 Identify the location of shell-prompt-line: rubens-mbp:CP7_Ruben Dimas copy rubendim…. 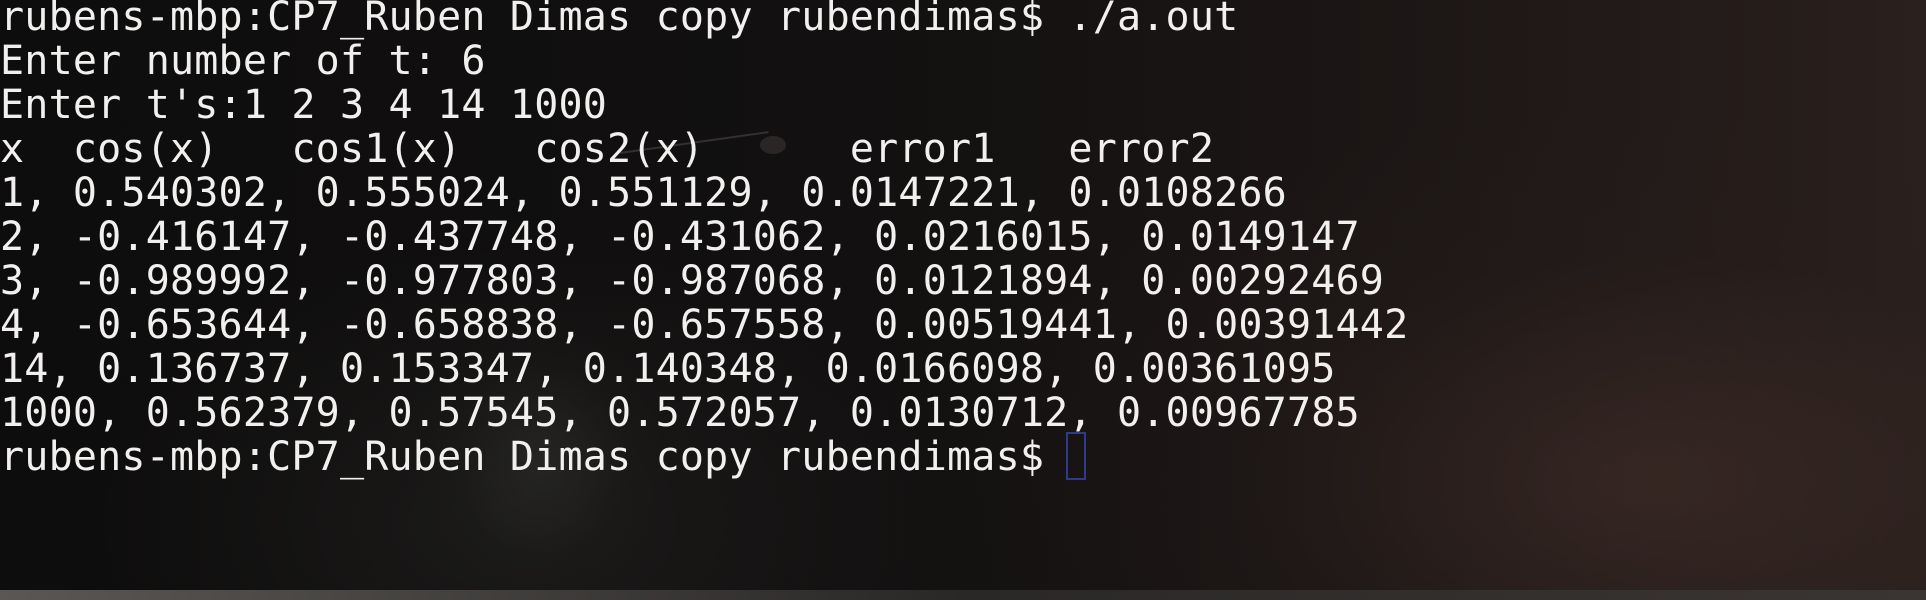
(543, 457).